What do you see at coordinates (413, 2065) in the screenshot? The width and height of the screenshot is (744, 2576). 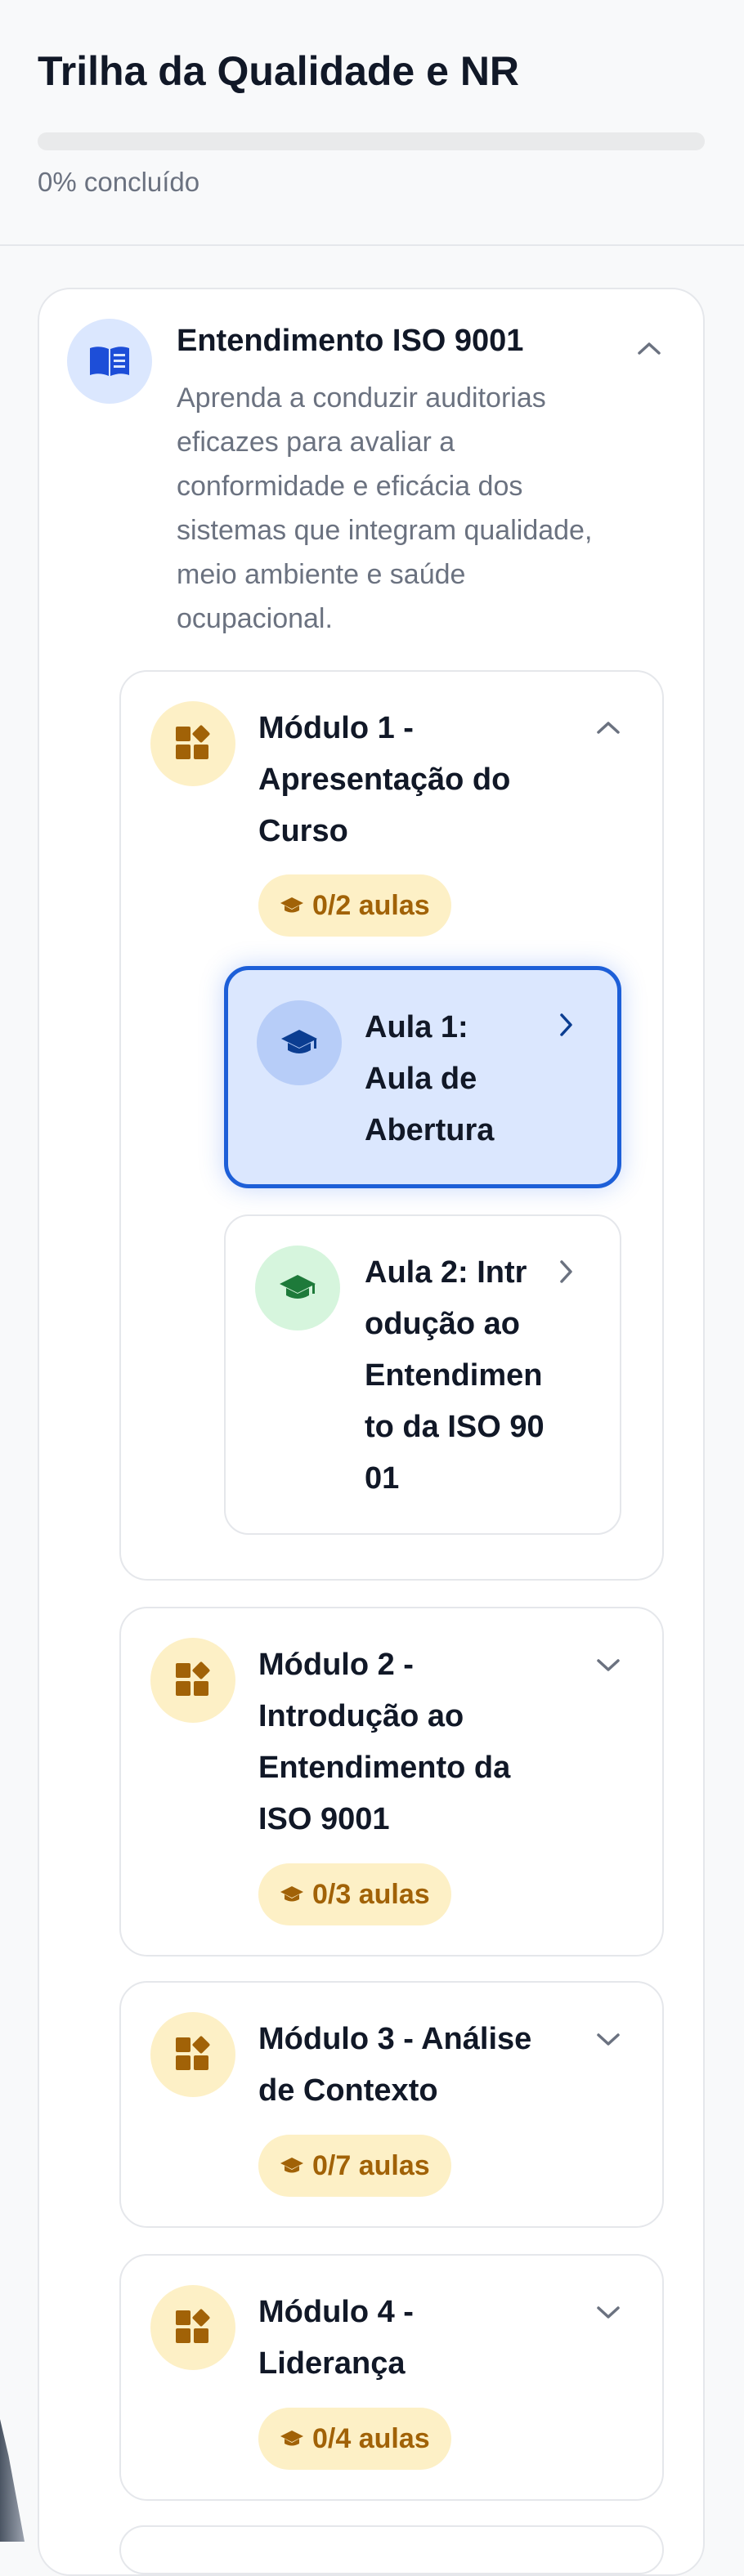 I see `module-title: Módulo 3 - Análise de Contexto` at bounding box center [413, 2065].